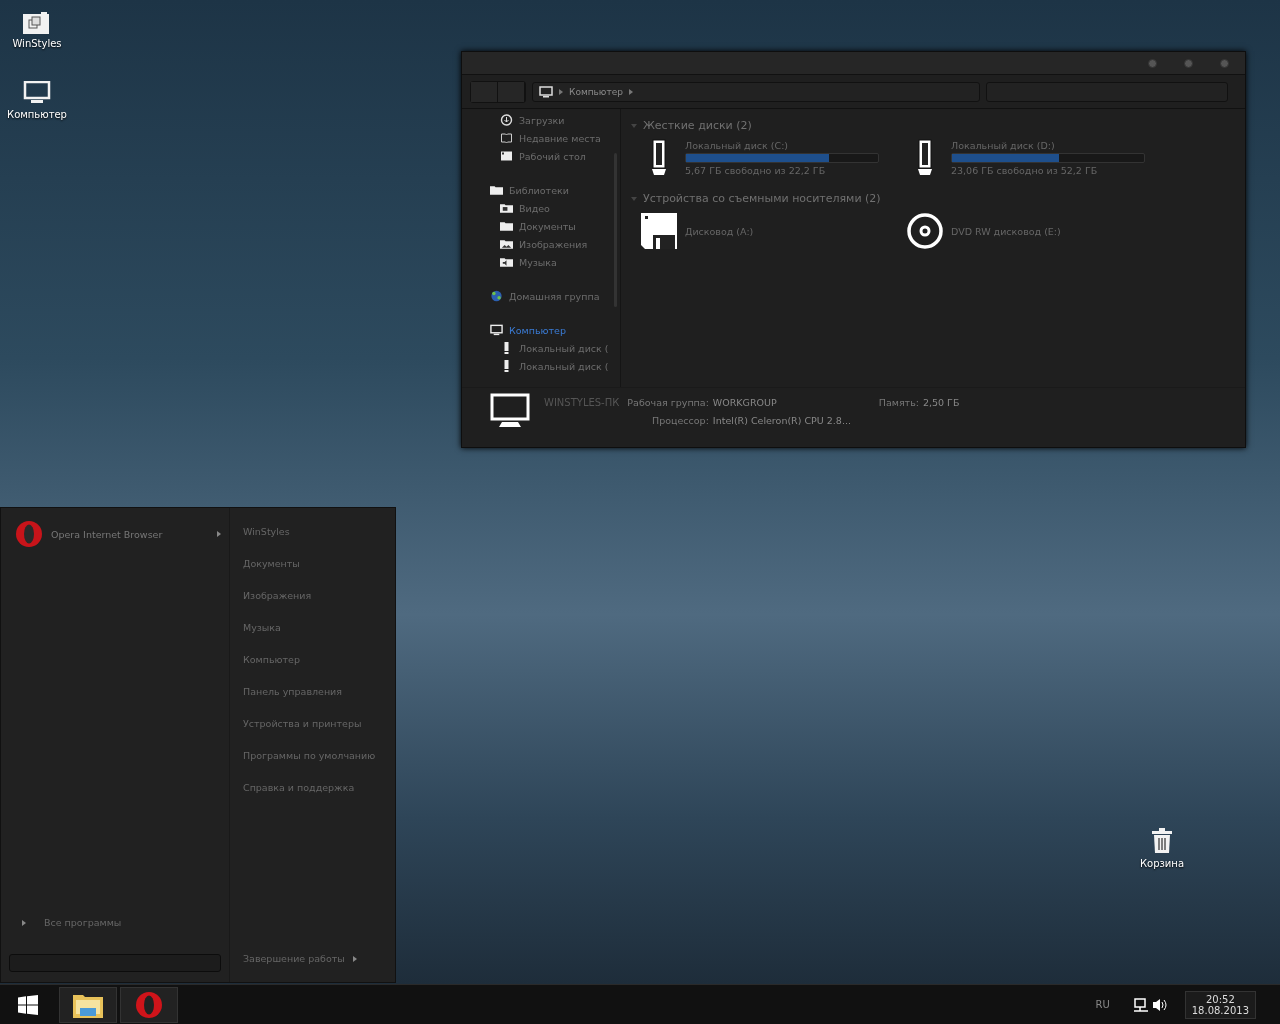  Describe the element at coordinates (319, 595) in the screenshot. I see `start-menu-link: Изображения` at that location.